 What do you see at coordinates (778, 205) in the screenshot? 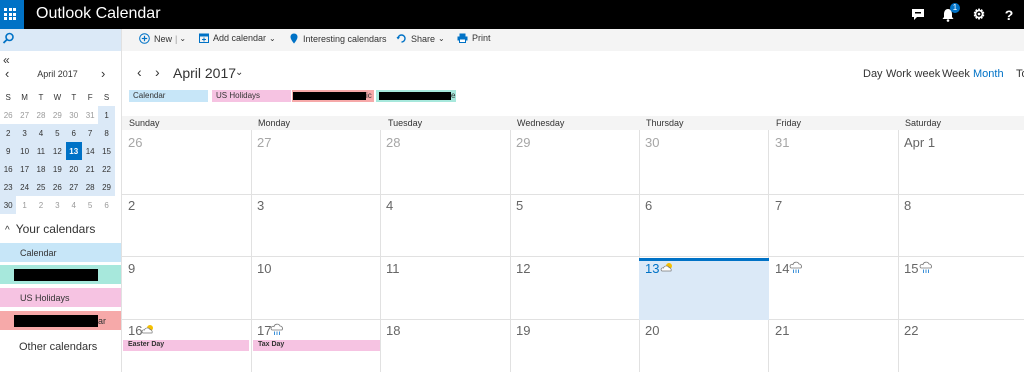
I see `day-number: 7` at bounding box center [778, 205].